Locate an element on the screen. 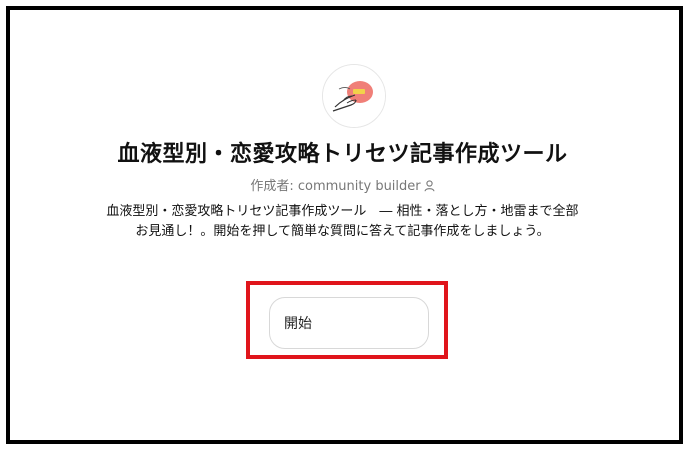 This screenshot has height=450, width=685. description-line-2: お見通し！。開始を押して簡単な質問に答えて記事作成をしましょう。 is located at coordinates (342, 231).